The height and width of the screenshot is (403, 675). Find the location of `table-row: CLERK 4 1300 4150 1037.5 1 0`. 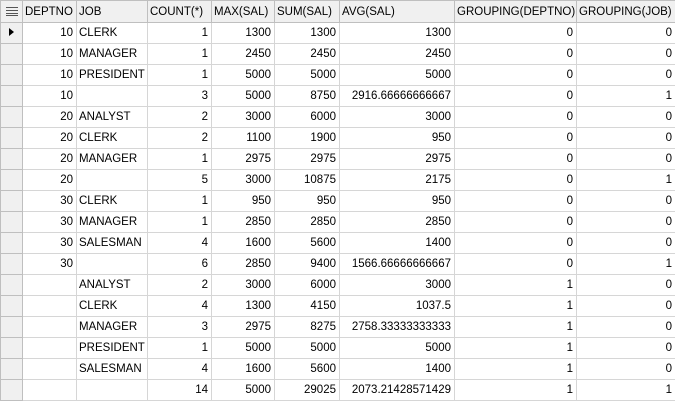

table-row: CLERK 4 1300 4150 1037.5 1 0 is located at coordinates (337, 306).